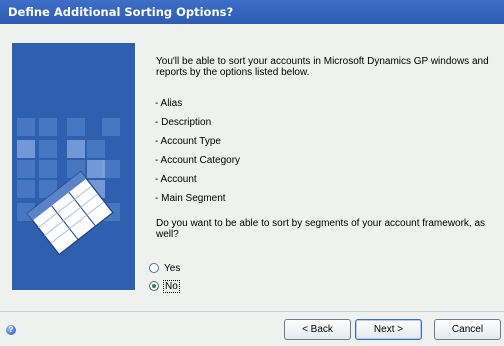 Image resolution: width=504 pixels, height=346 pixels. I want to click on radio-yes-label: Yes, so click(172, 268).